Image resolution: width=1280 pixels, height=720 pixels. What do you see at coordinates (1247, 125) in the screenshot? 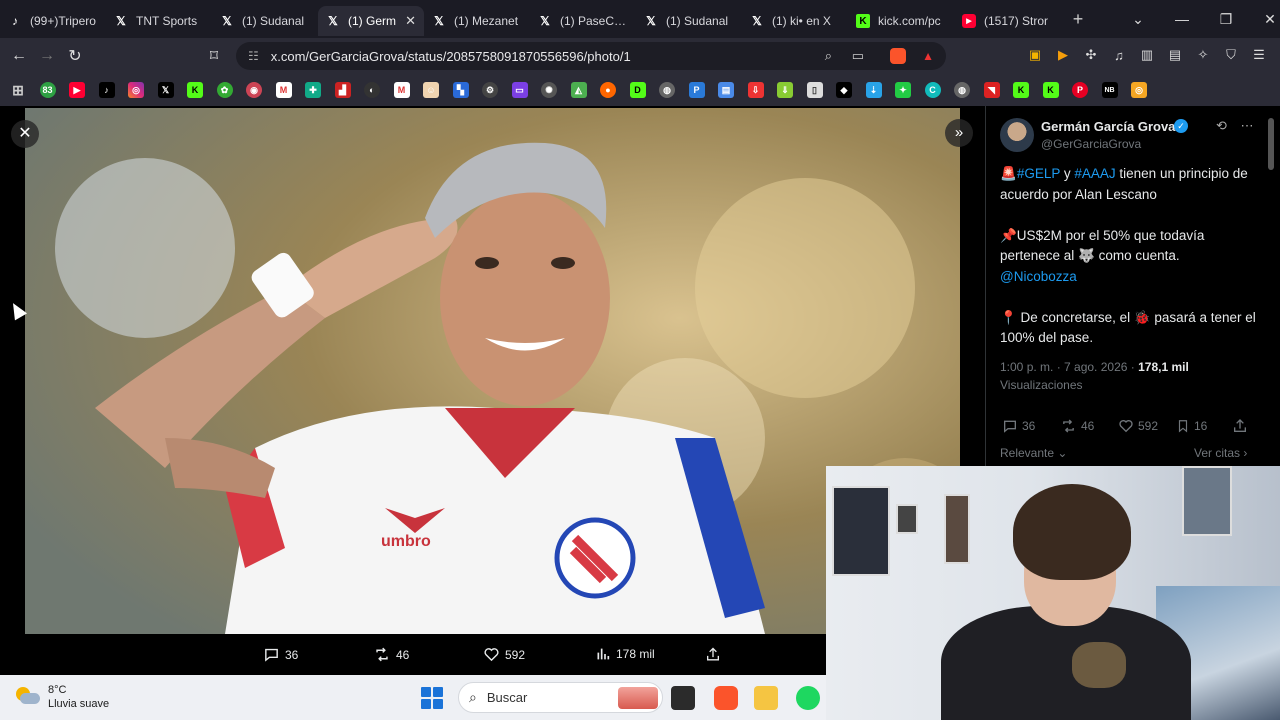
I see `more-options-icon: ⋯` at bounding box center [1247, 125].